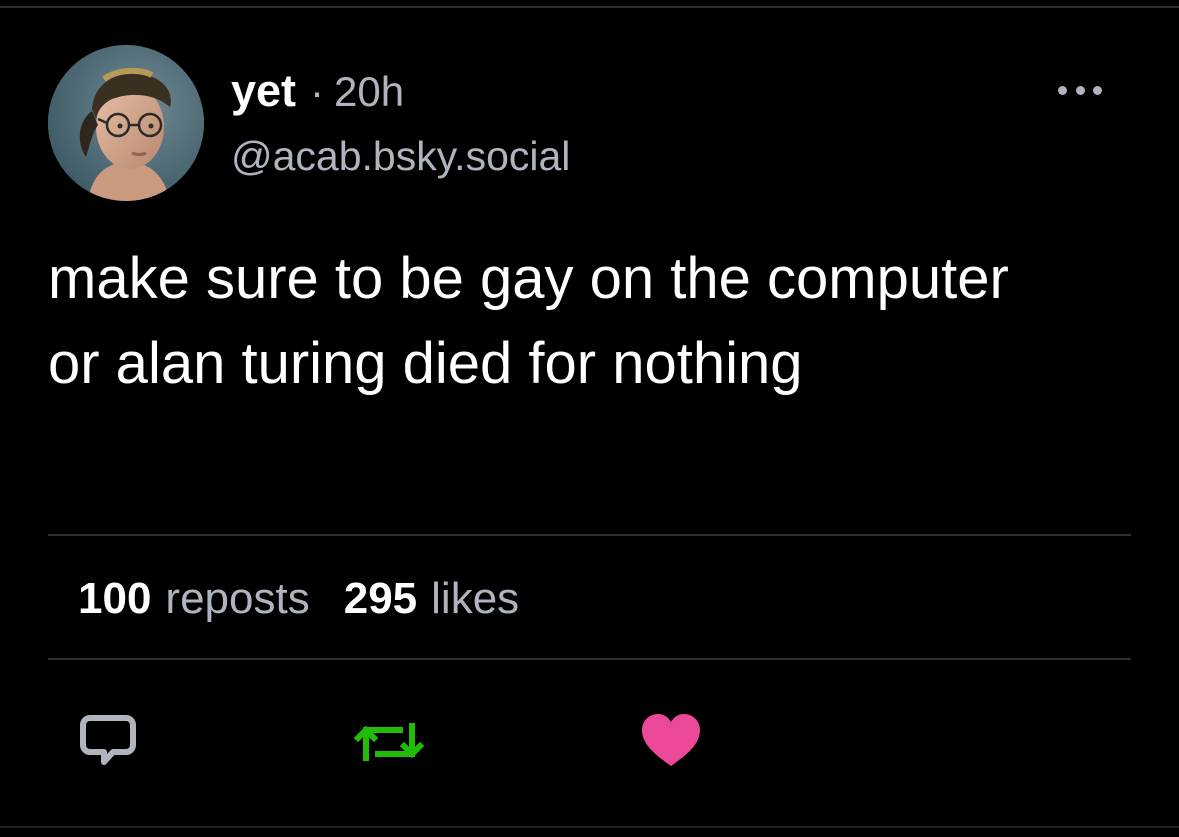 Image resolution: width=1179 pixels, height=837 pixels. I want to click on heart-icon, so click(671, 740).